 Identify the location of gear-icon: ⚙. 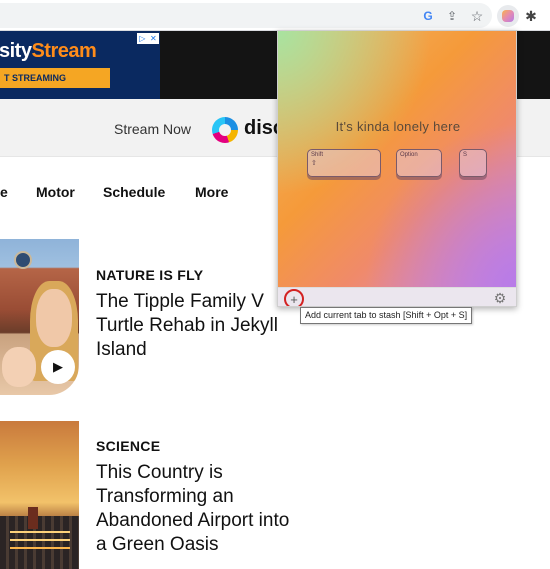
(500, 298).